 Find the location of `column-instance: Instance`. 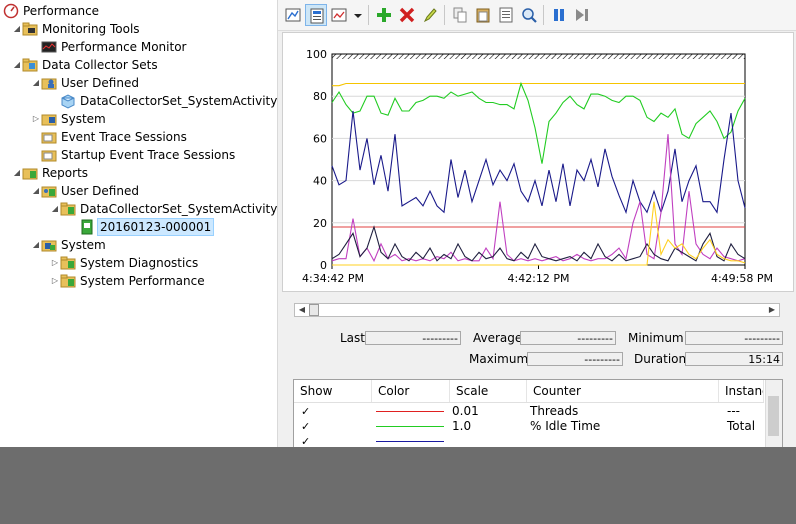

column-instance: Instance is located at coordinates (741, 391).